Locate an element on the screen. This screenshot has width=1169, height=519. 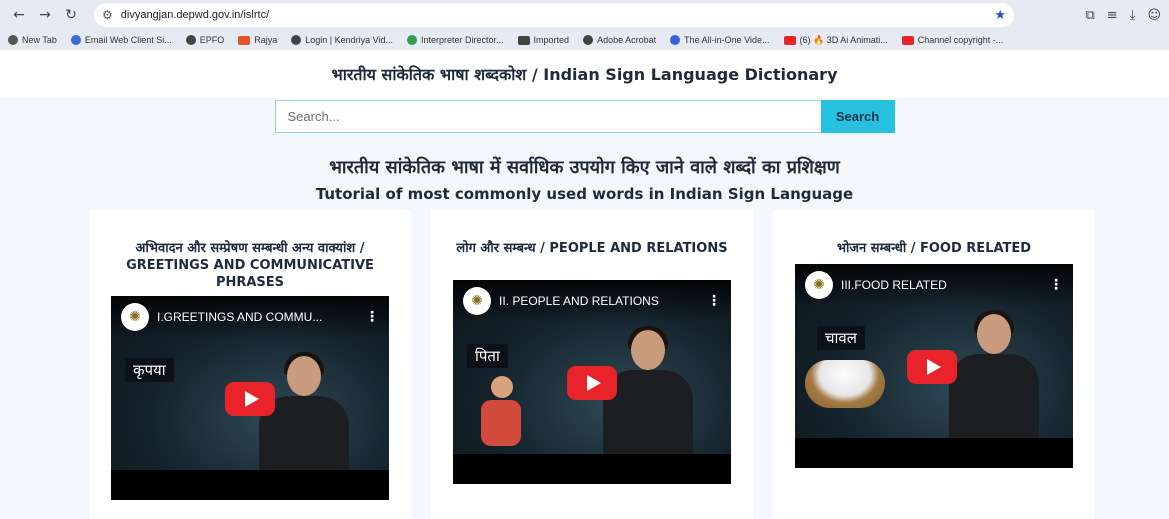
reload-icon: ↻ is located at coordinates (71, 15).